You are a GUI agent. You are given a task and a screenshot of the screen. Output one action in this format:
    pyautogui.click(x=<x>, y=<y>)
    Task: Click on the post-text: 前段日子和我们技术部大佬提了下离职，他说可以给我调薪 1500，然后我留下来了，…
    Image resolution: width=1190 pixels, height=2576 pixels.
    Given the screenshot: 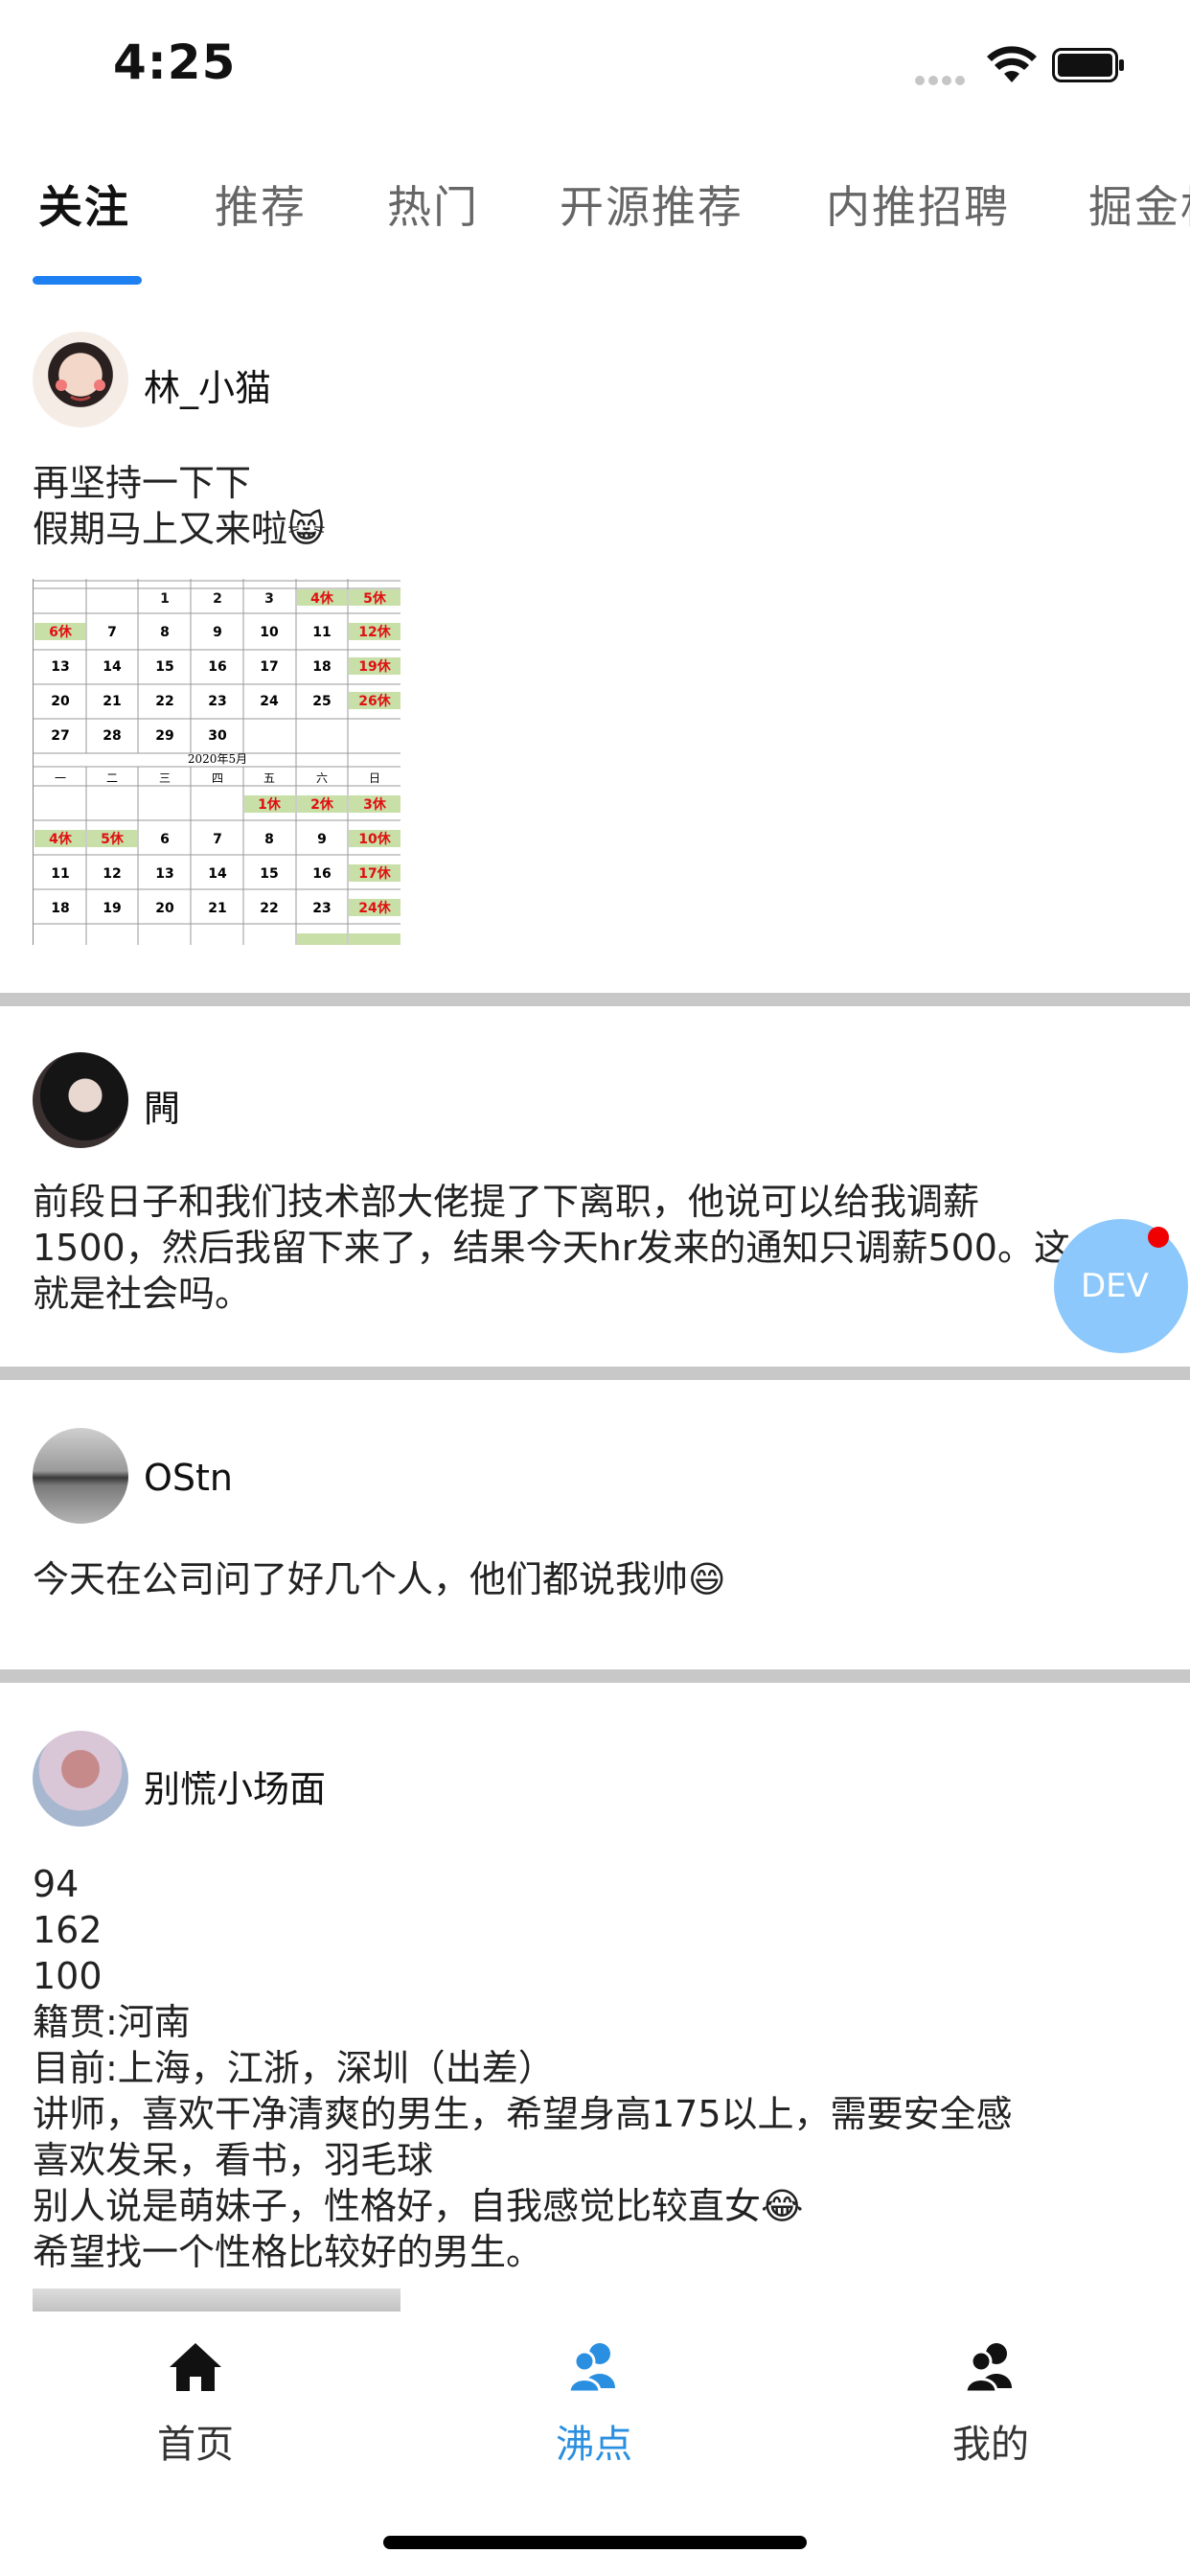 What is the action you would take?
    pyautogui.click(x=552, y=1248)
    